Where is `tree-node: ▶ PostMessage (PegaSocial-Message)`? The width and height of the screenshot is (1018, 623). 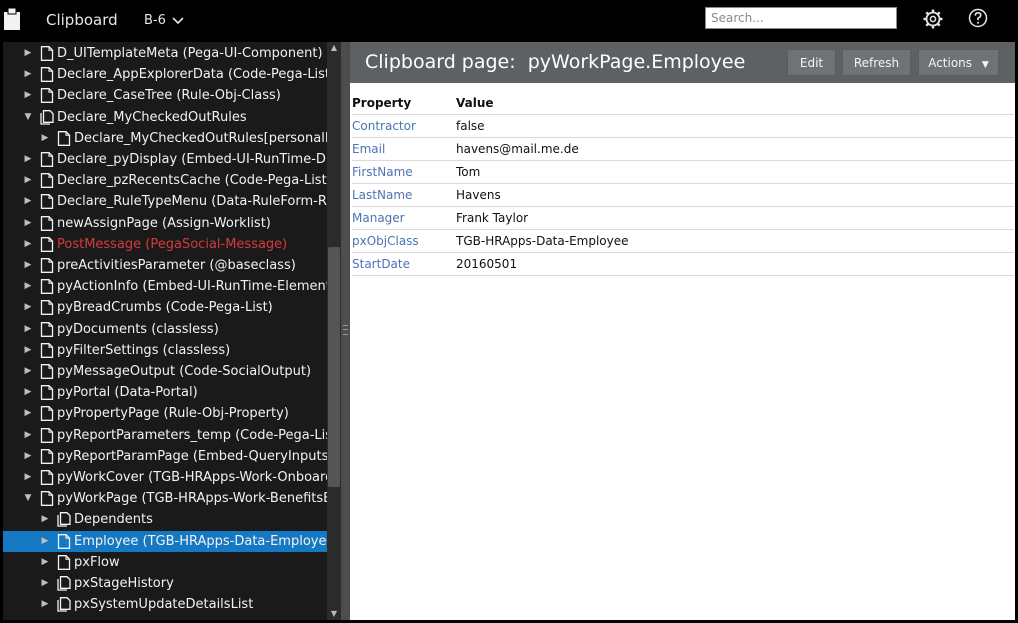
tree-node: ▶ PostMessage (PegaSocial-Message) is located at coordinates (165, 244).